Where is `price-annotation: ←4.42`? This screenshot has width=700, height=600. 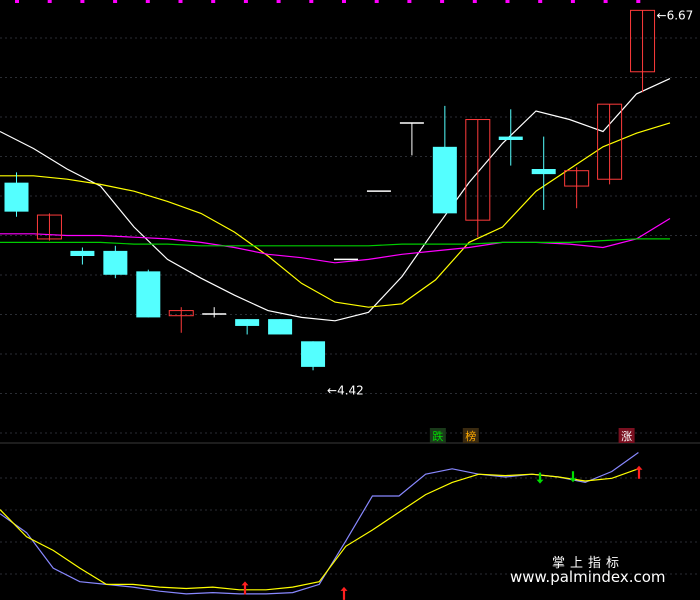 price-annotation: ←4.42 is located at coordinates (345, 390).